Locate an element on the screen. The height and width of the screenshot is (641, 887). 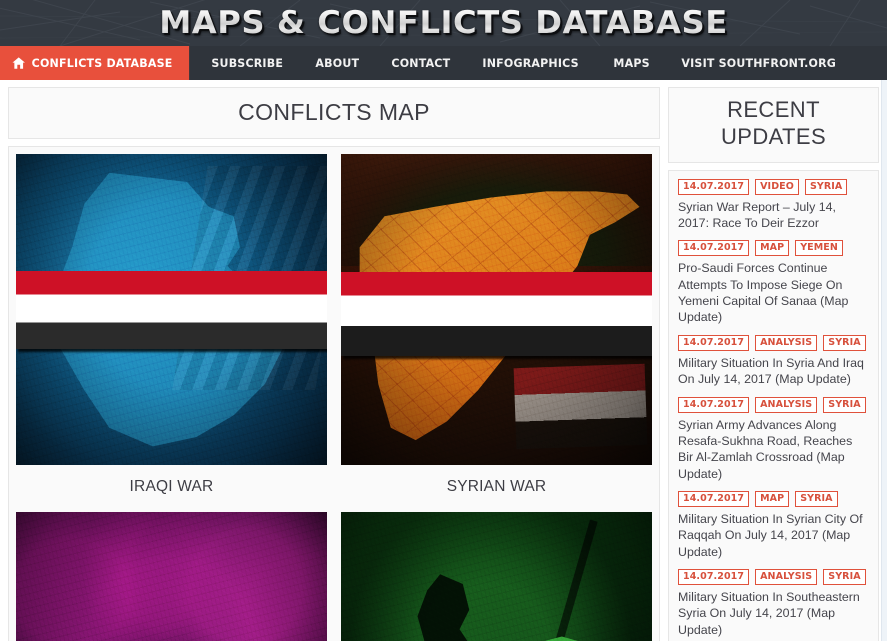
recent-updates-header-panel: RECENT UPDATES is located at coordinates (773, 125).